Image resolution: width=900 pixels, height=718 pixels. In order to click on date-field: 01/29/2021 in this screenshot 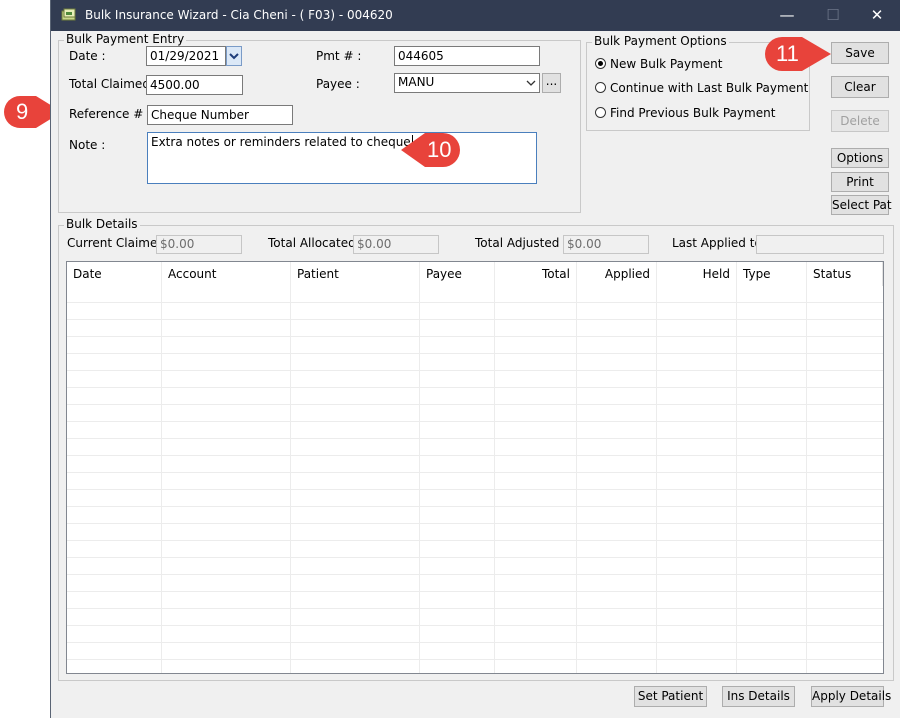, I will do `click(186, 56)`.